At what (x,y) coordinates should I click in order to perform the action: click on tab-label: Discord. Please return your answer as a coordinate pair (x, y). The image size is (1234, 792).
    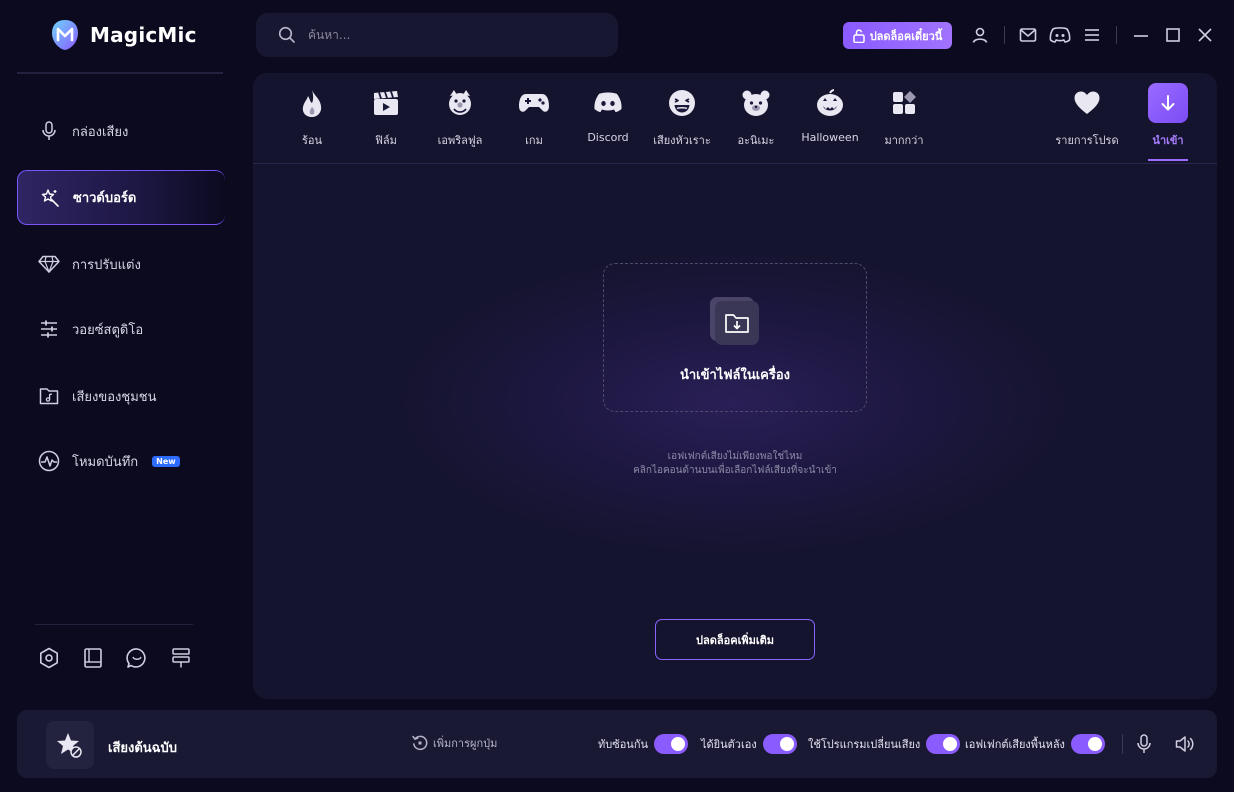
    Looking at the image, I should click on (608, 137).